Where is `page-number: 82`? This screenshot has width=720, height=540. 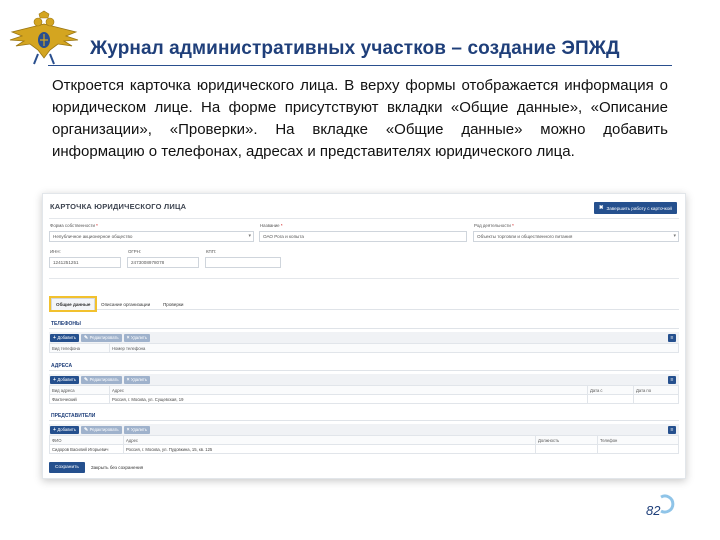
page-number: 82 is located at coordinates (653, 510).